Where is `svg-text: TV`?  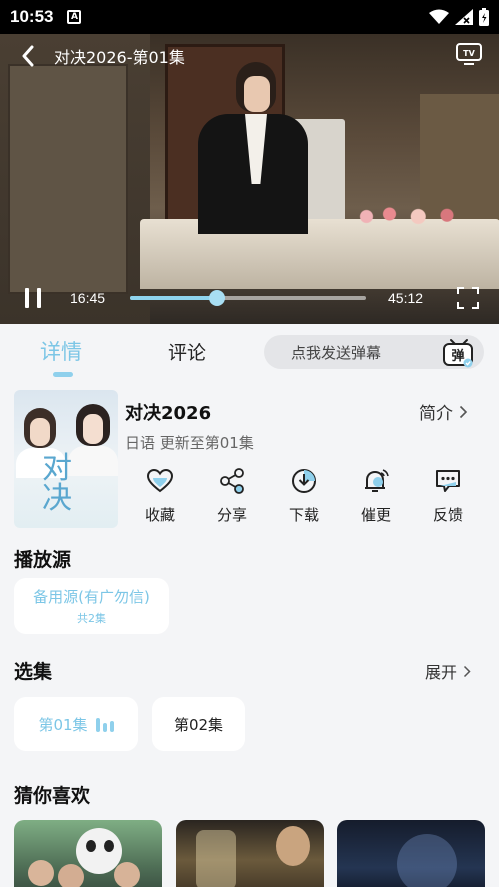
svg-text: TV is located at coordinates (469, 53).